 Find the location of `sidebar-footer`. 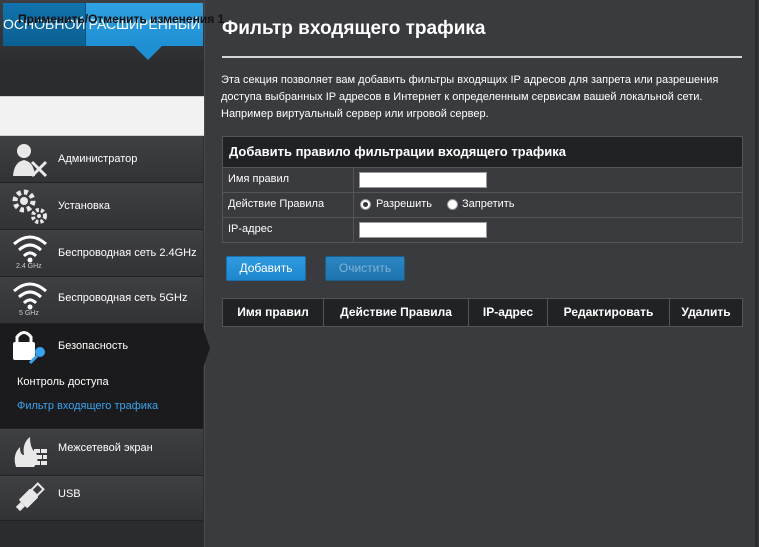

sidebar-footer is located at coordinates (101, 534).